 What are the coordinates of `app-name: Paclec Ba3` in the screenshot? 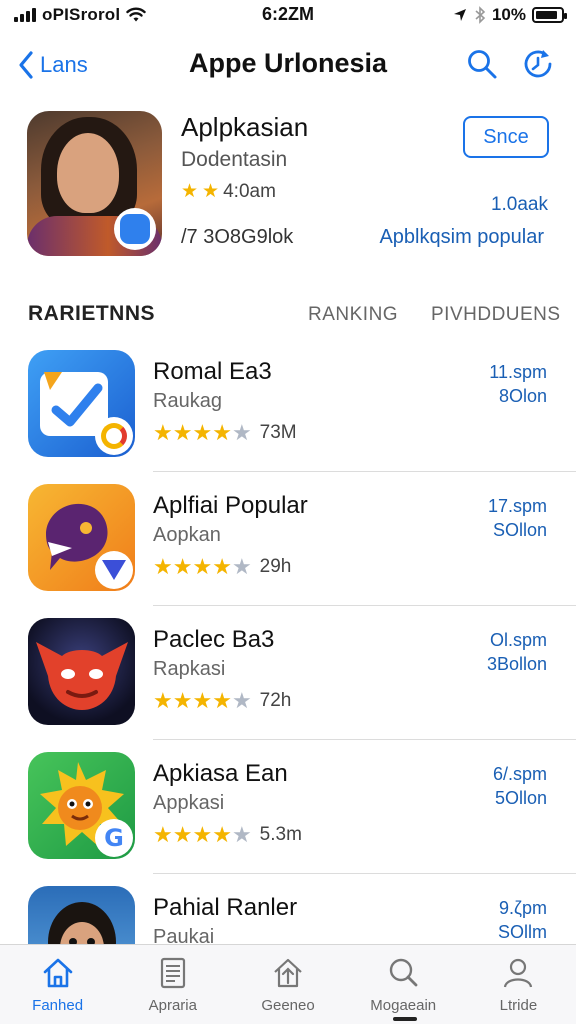 It's located at (214, 639).